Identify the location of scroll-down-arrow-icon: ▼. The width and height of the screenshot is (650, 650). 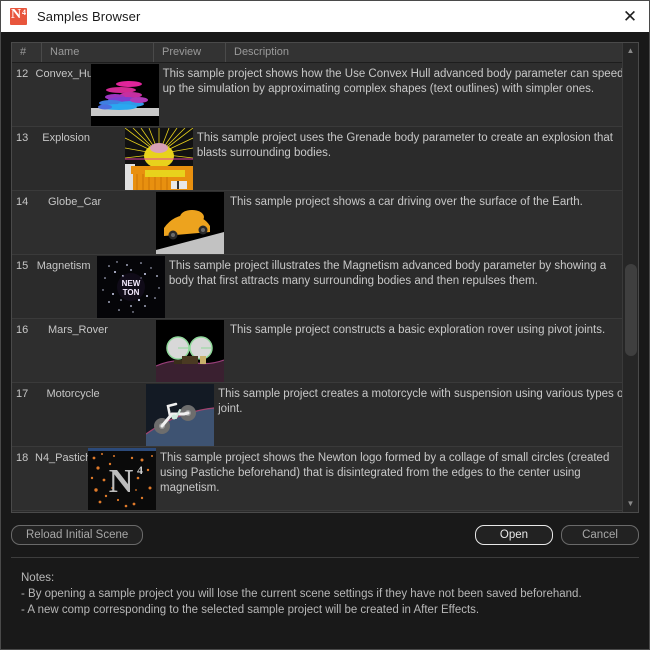
(631, 504).